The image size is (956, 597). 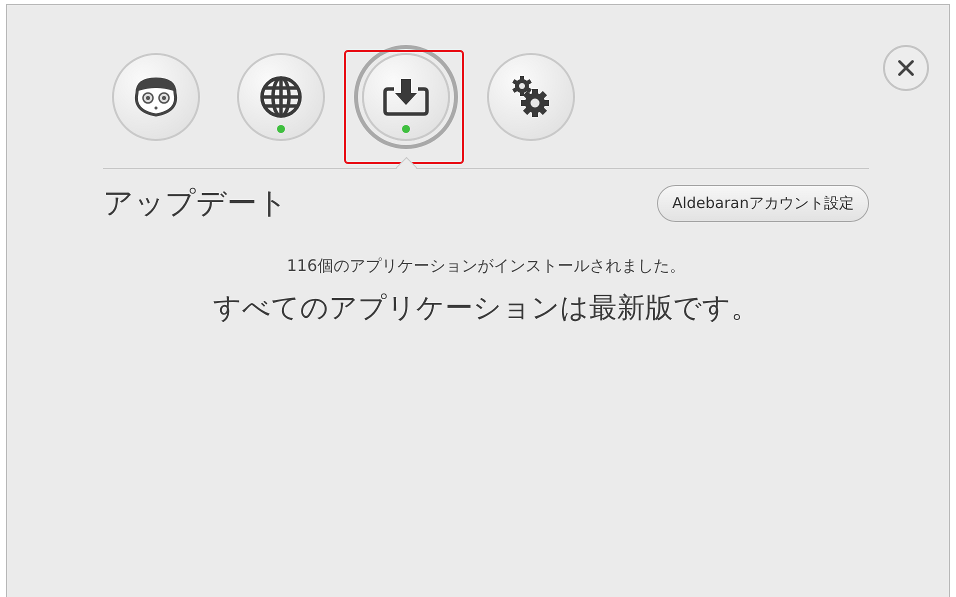 What do you see at coordinates (486, 308) in the screenshot?
I see `status-message: すべてのアプリケーションは最新版です。` at bounding box center [486, 308].